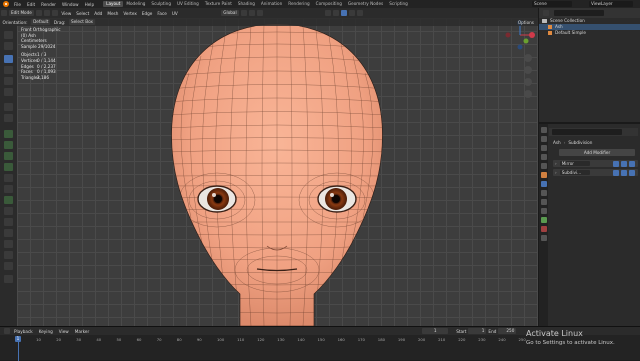  Describe the element at coordinates (41, 22) in the screenshot. I see `orientation-dropdown-2: Default` at that location.